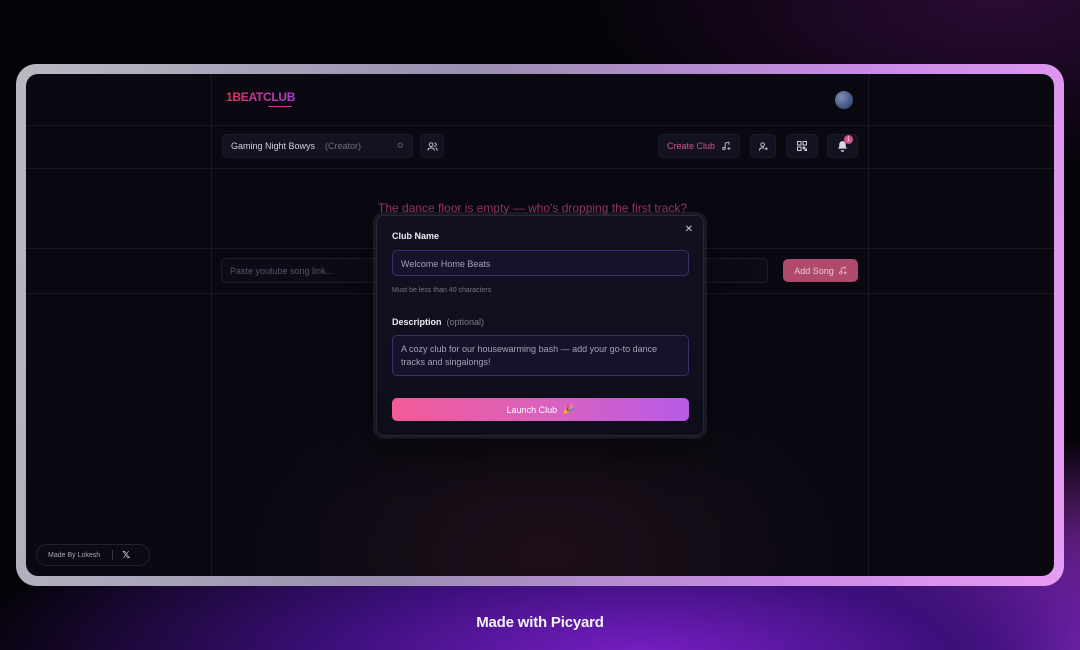 Image resolution: width=1080 pixels, height=650 pixels. I want to click on club-name-hint: Must be less than 40 characters, so click(442, 290).